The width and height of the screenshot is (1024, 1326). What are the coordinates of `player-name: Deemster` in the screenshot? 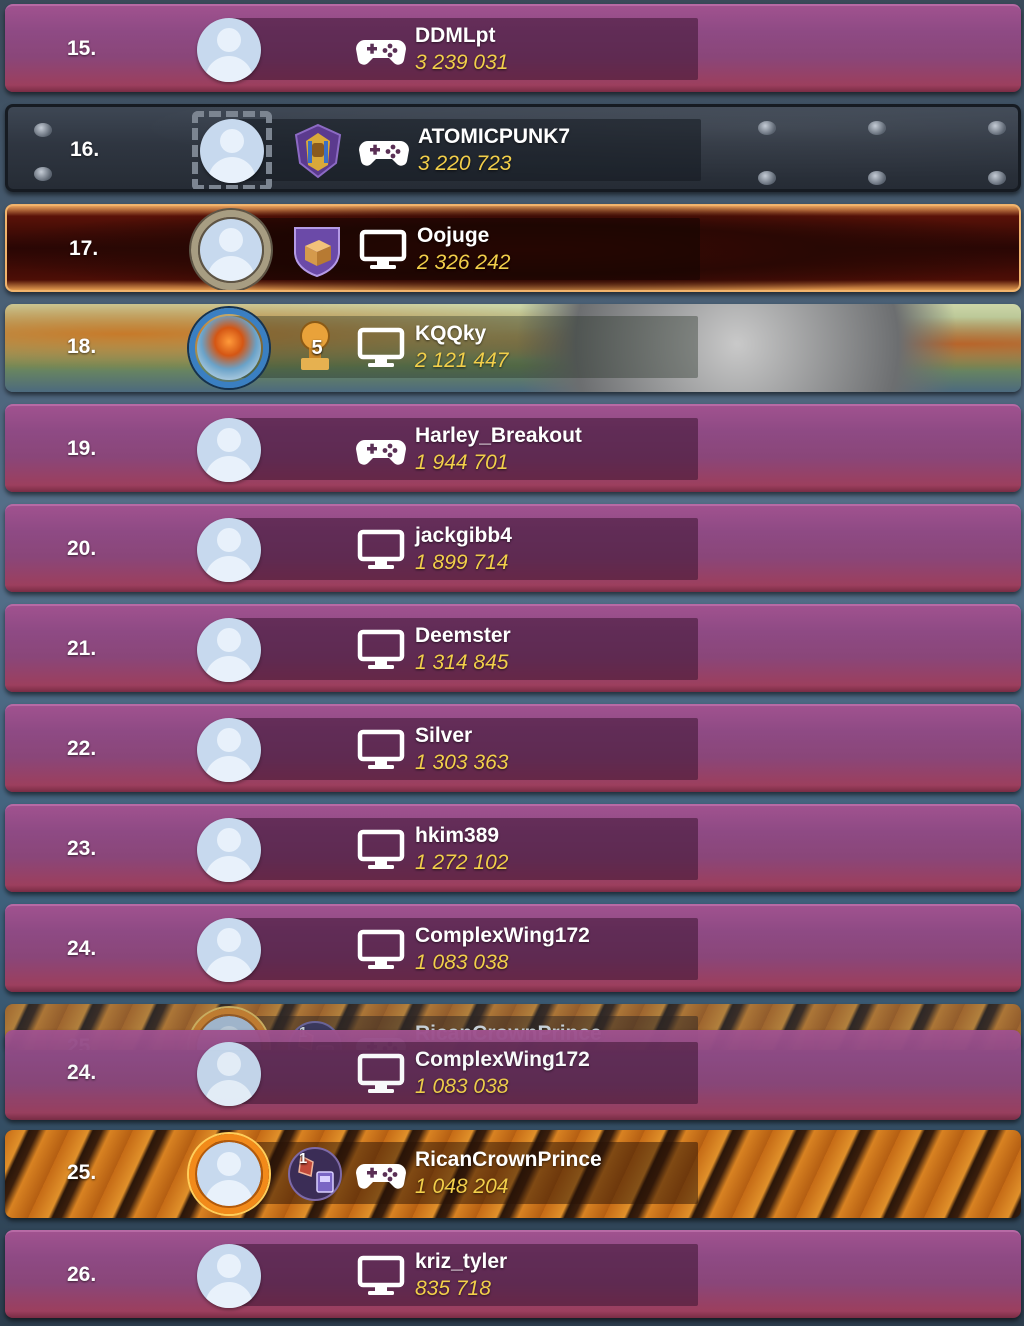 It's located at (463, 636).